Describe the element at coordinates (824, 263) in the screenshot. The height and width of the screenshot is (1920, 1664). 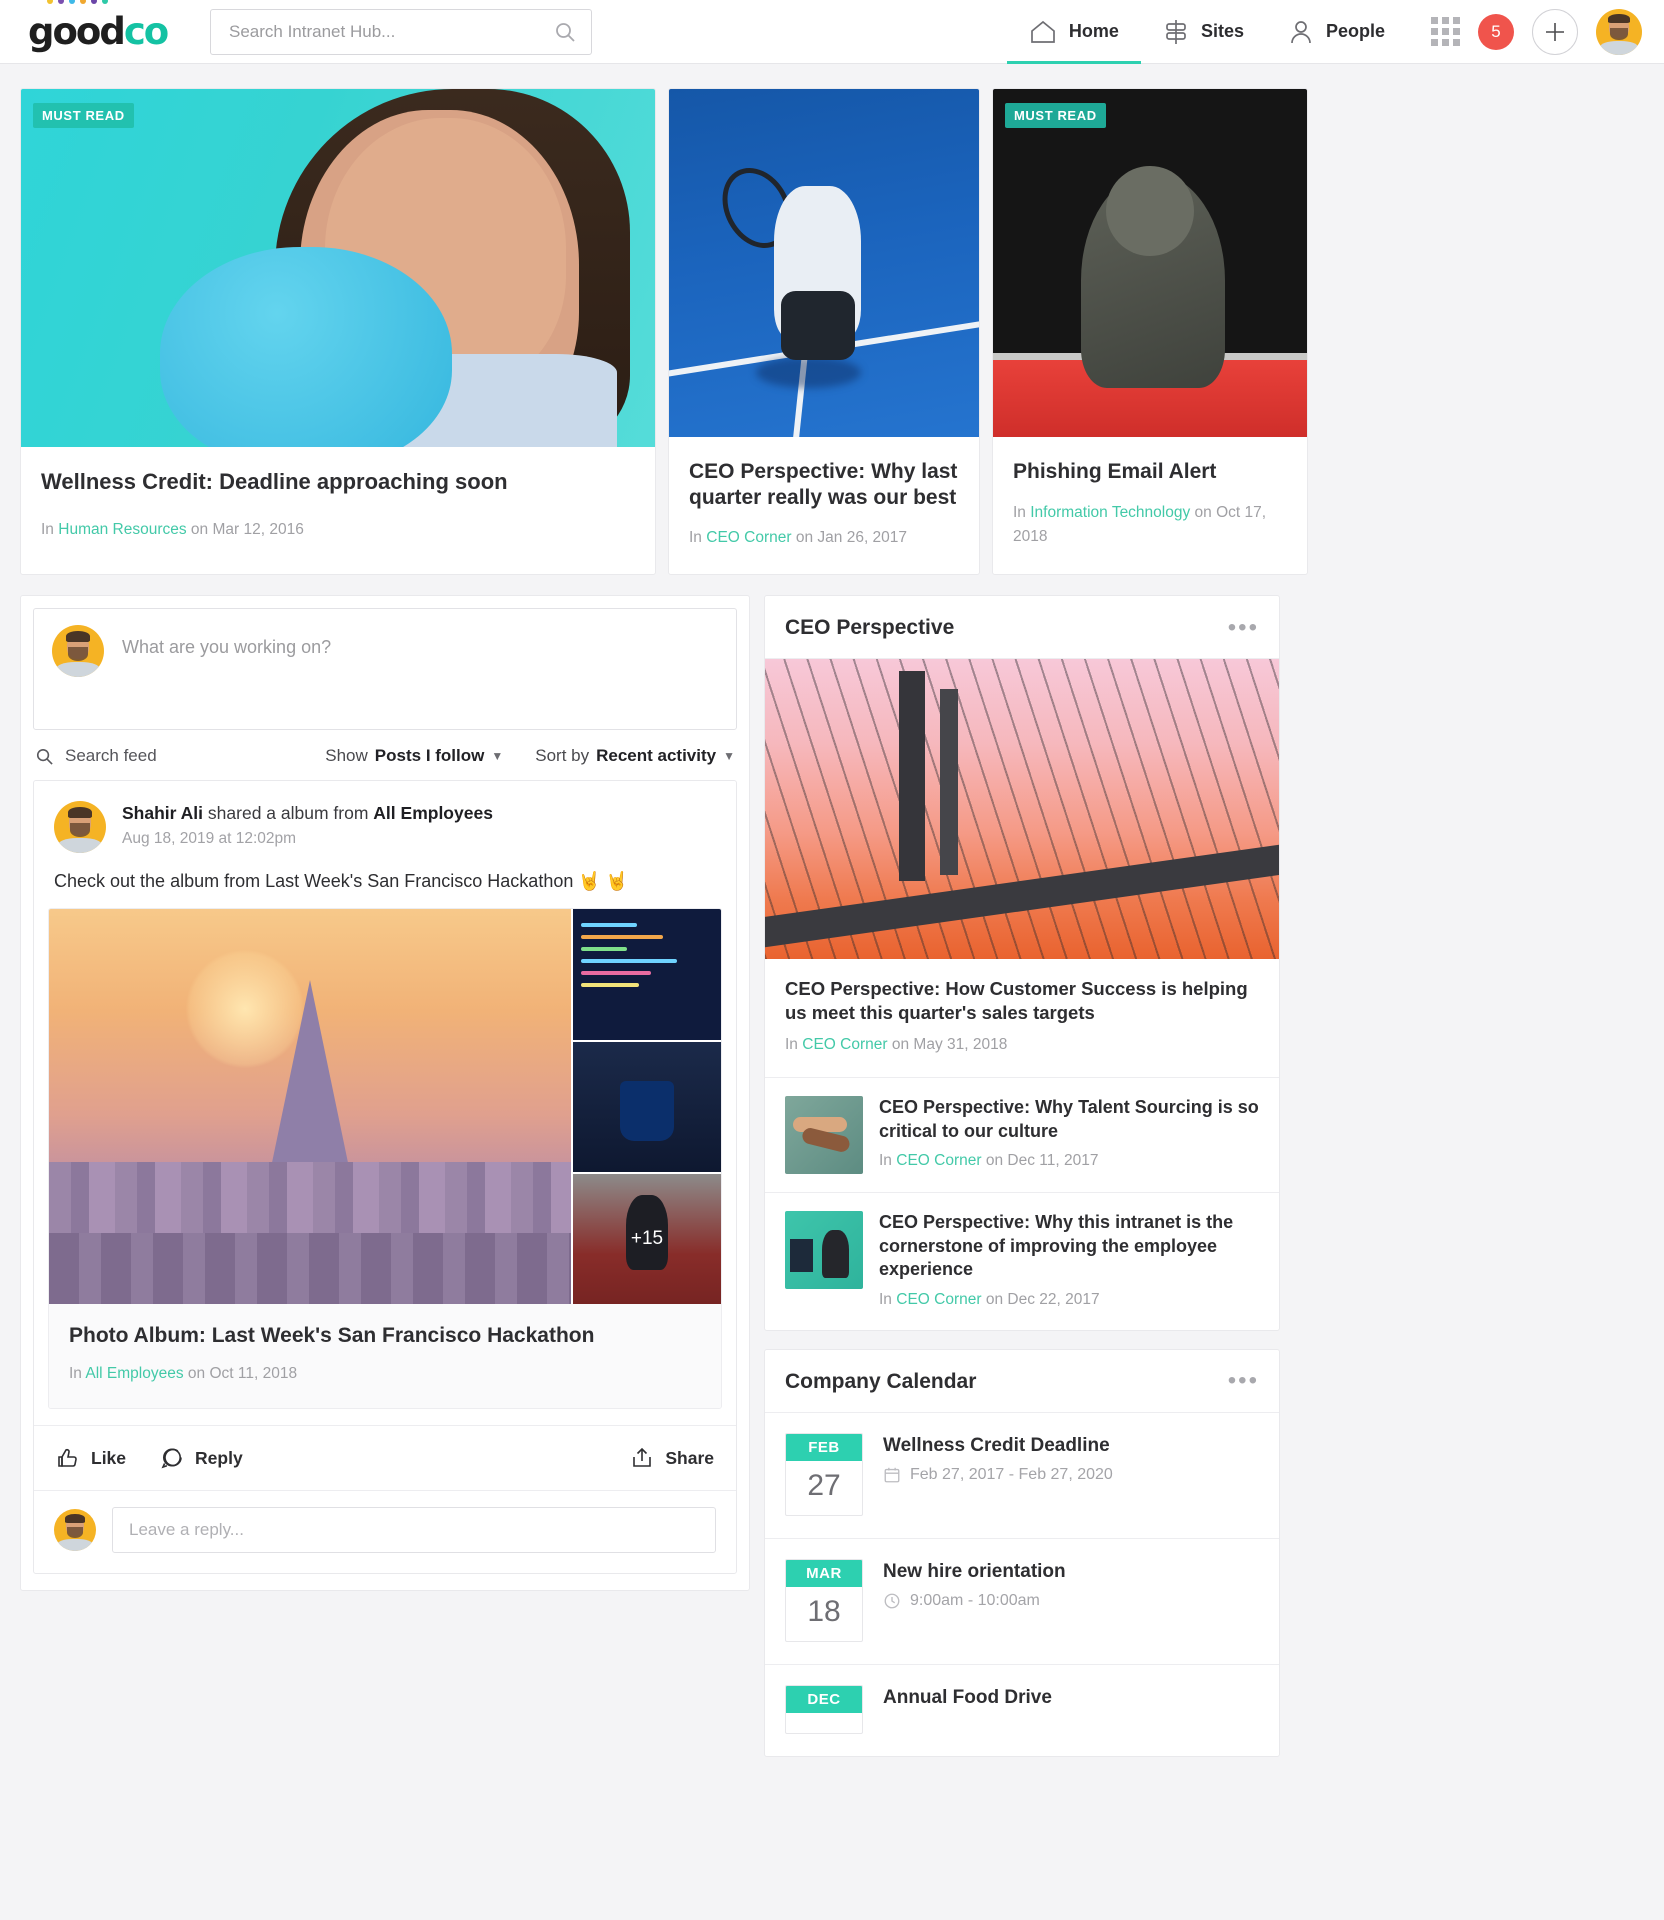
I see `tennis-player-photo` at that location.